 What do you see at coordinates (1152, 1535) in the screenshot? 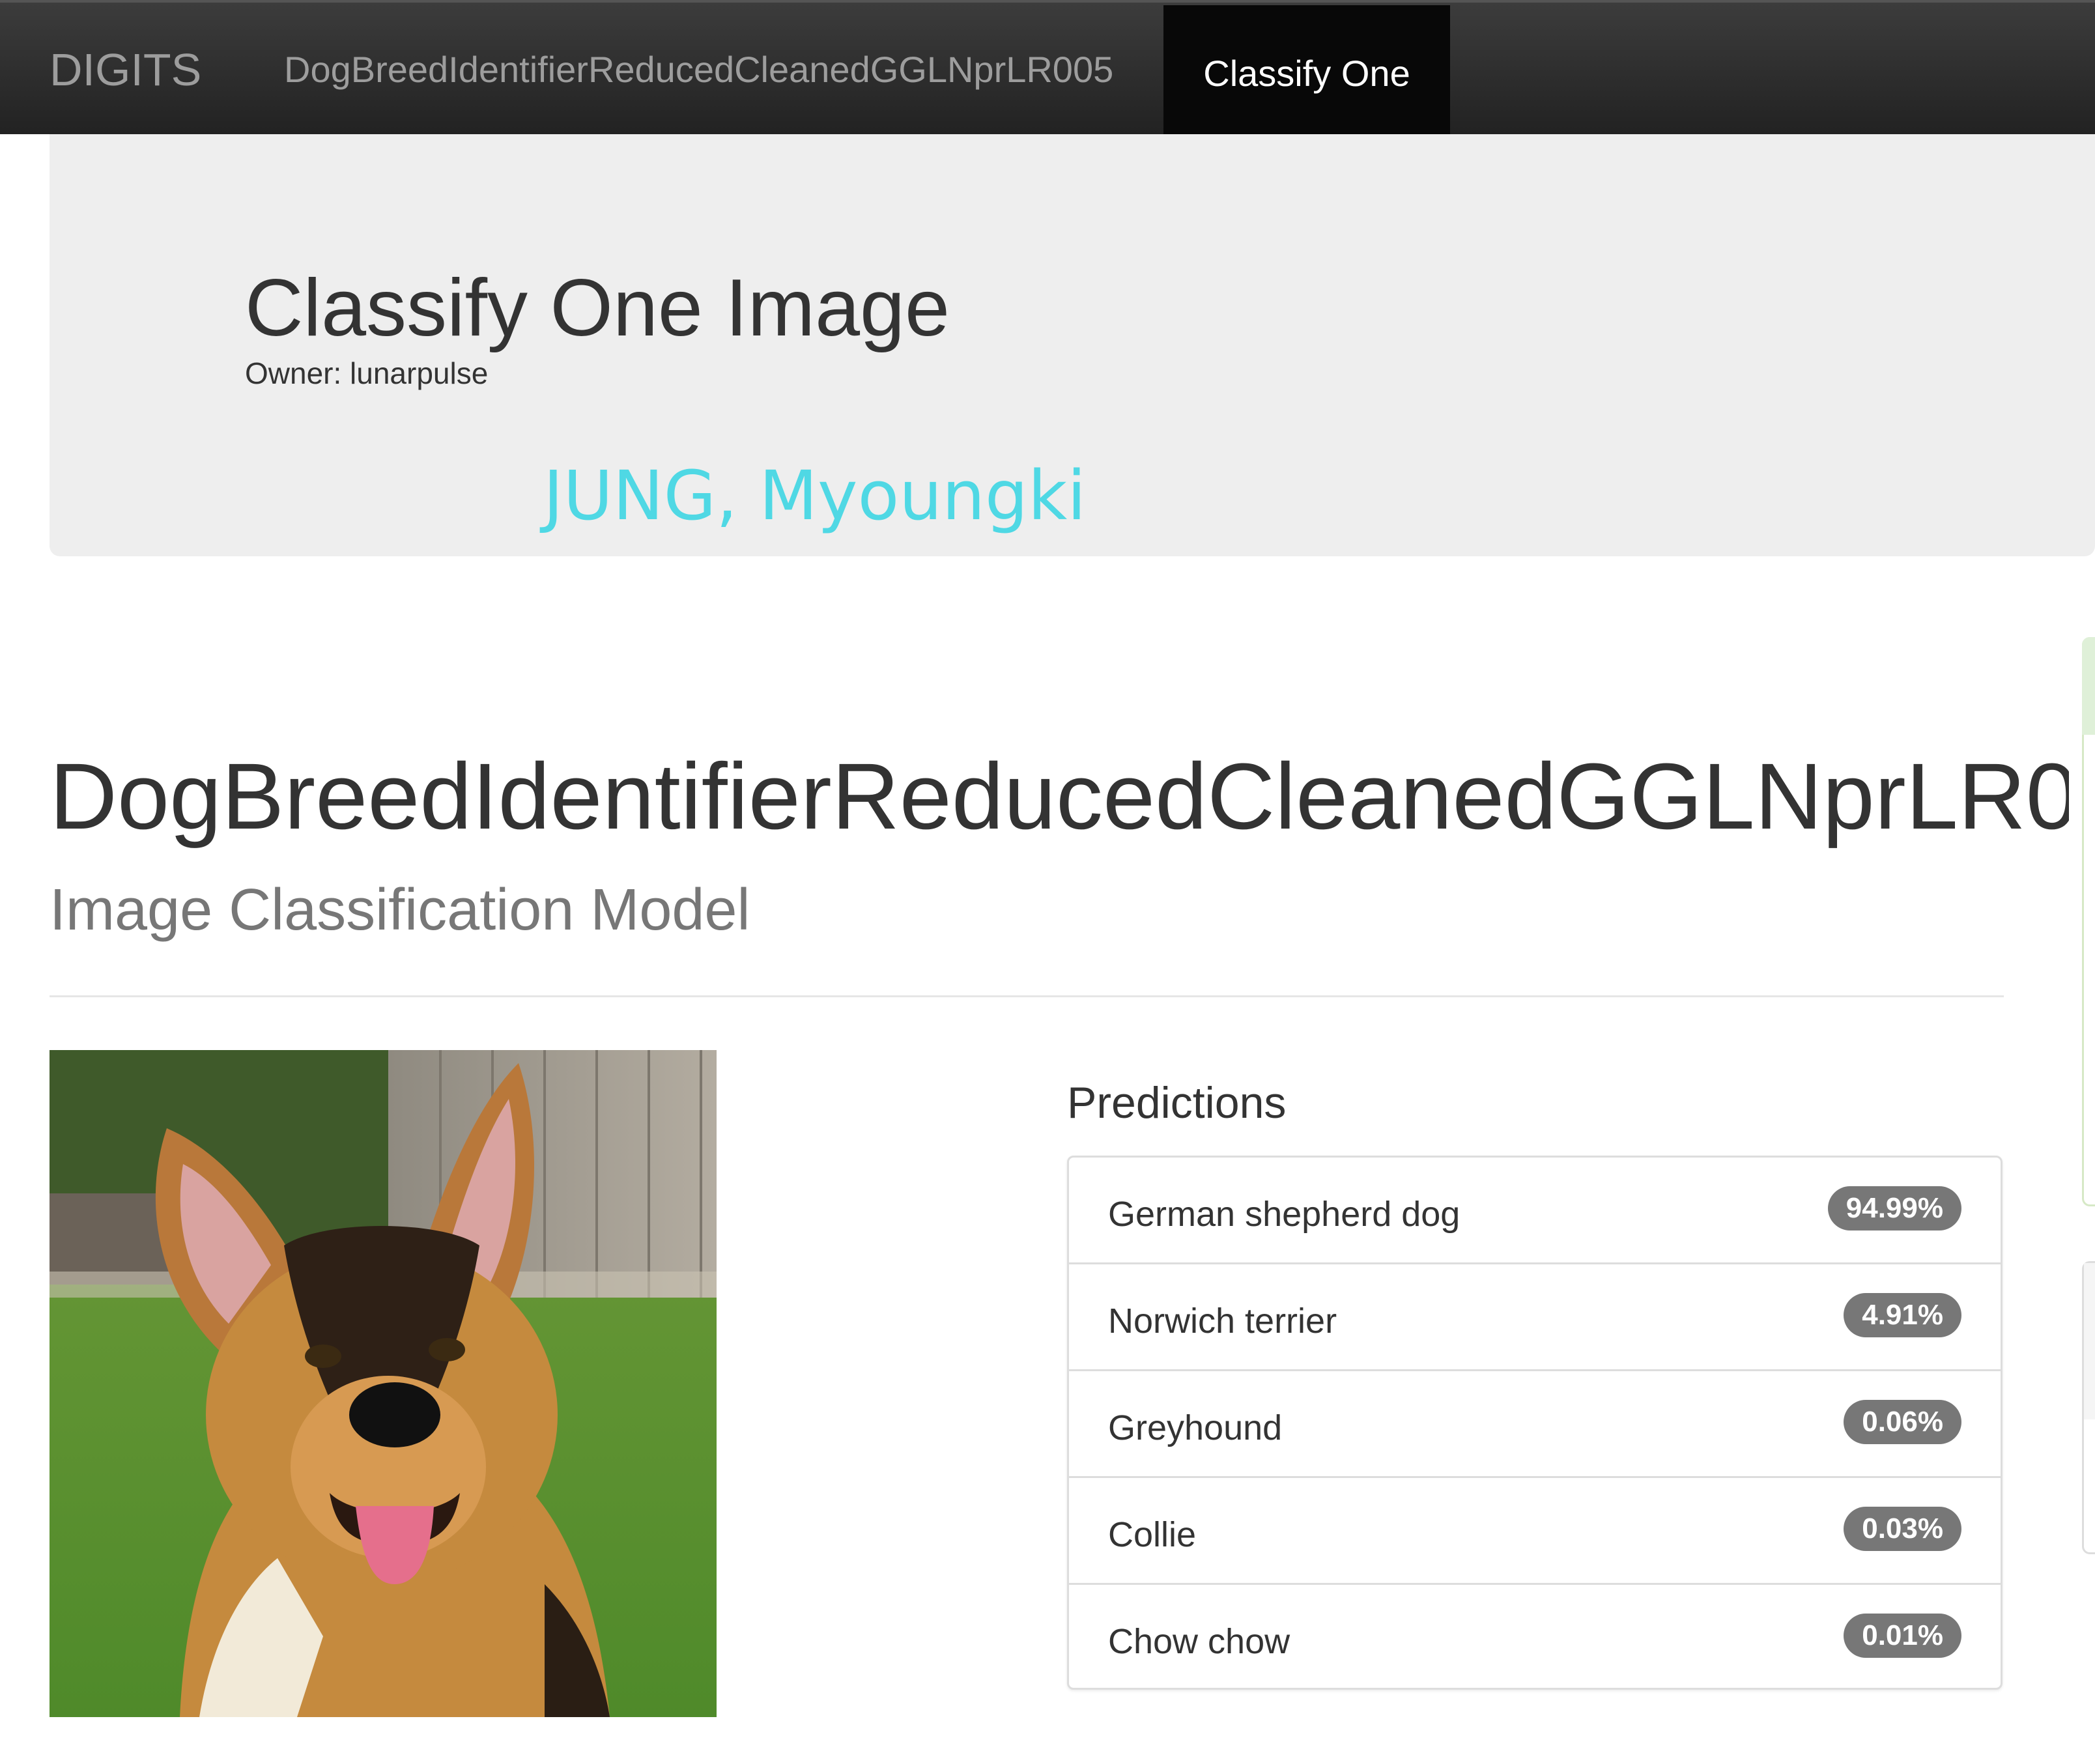
I see `prediction-label: Collie` at bounding box center [1152, 1535].